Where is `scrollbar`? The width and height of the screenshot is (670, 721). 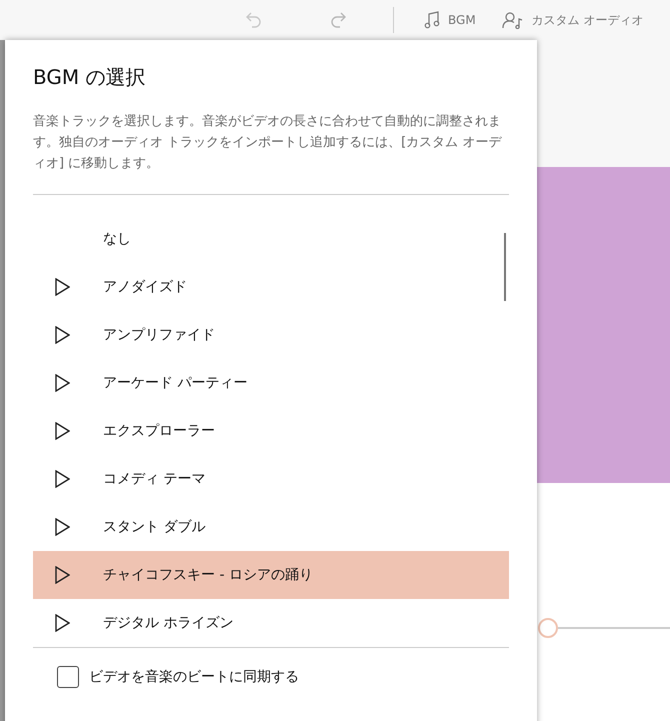 scrollbar is located at coordinates (505, 267).